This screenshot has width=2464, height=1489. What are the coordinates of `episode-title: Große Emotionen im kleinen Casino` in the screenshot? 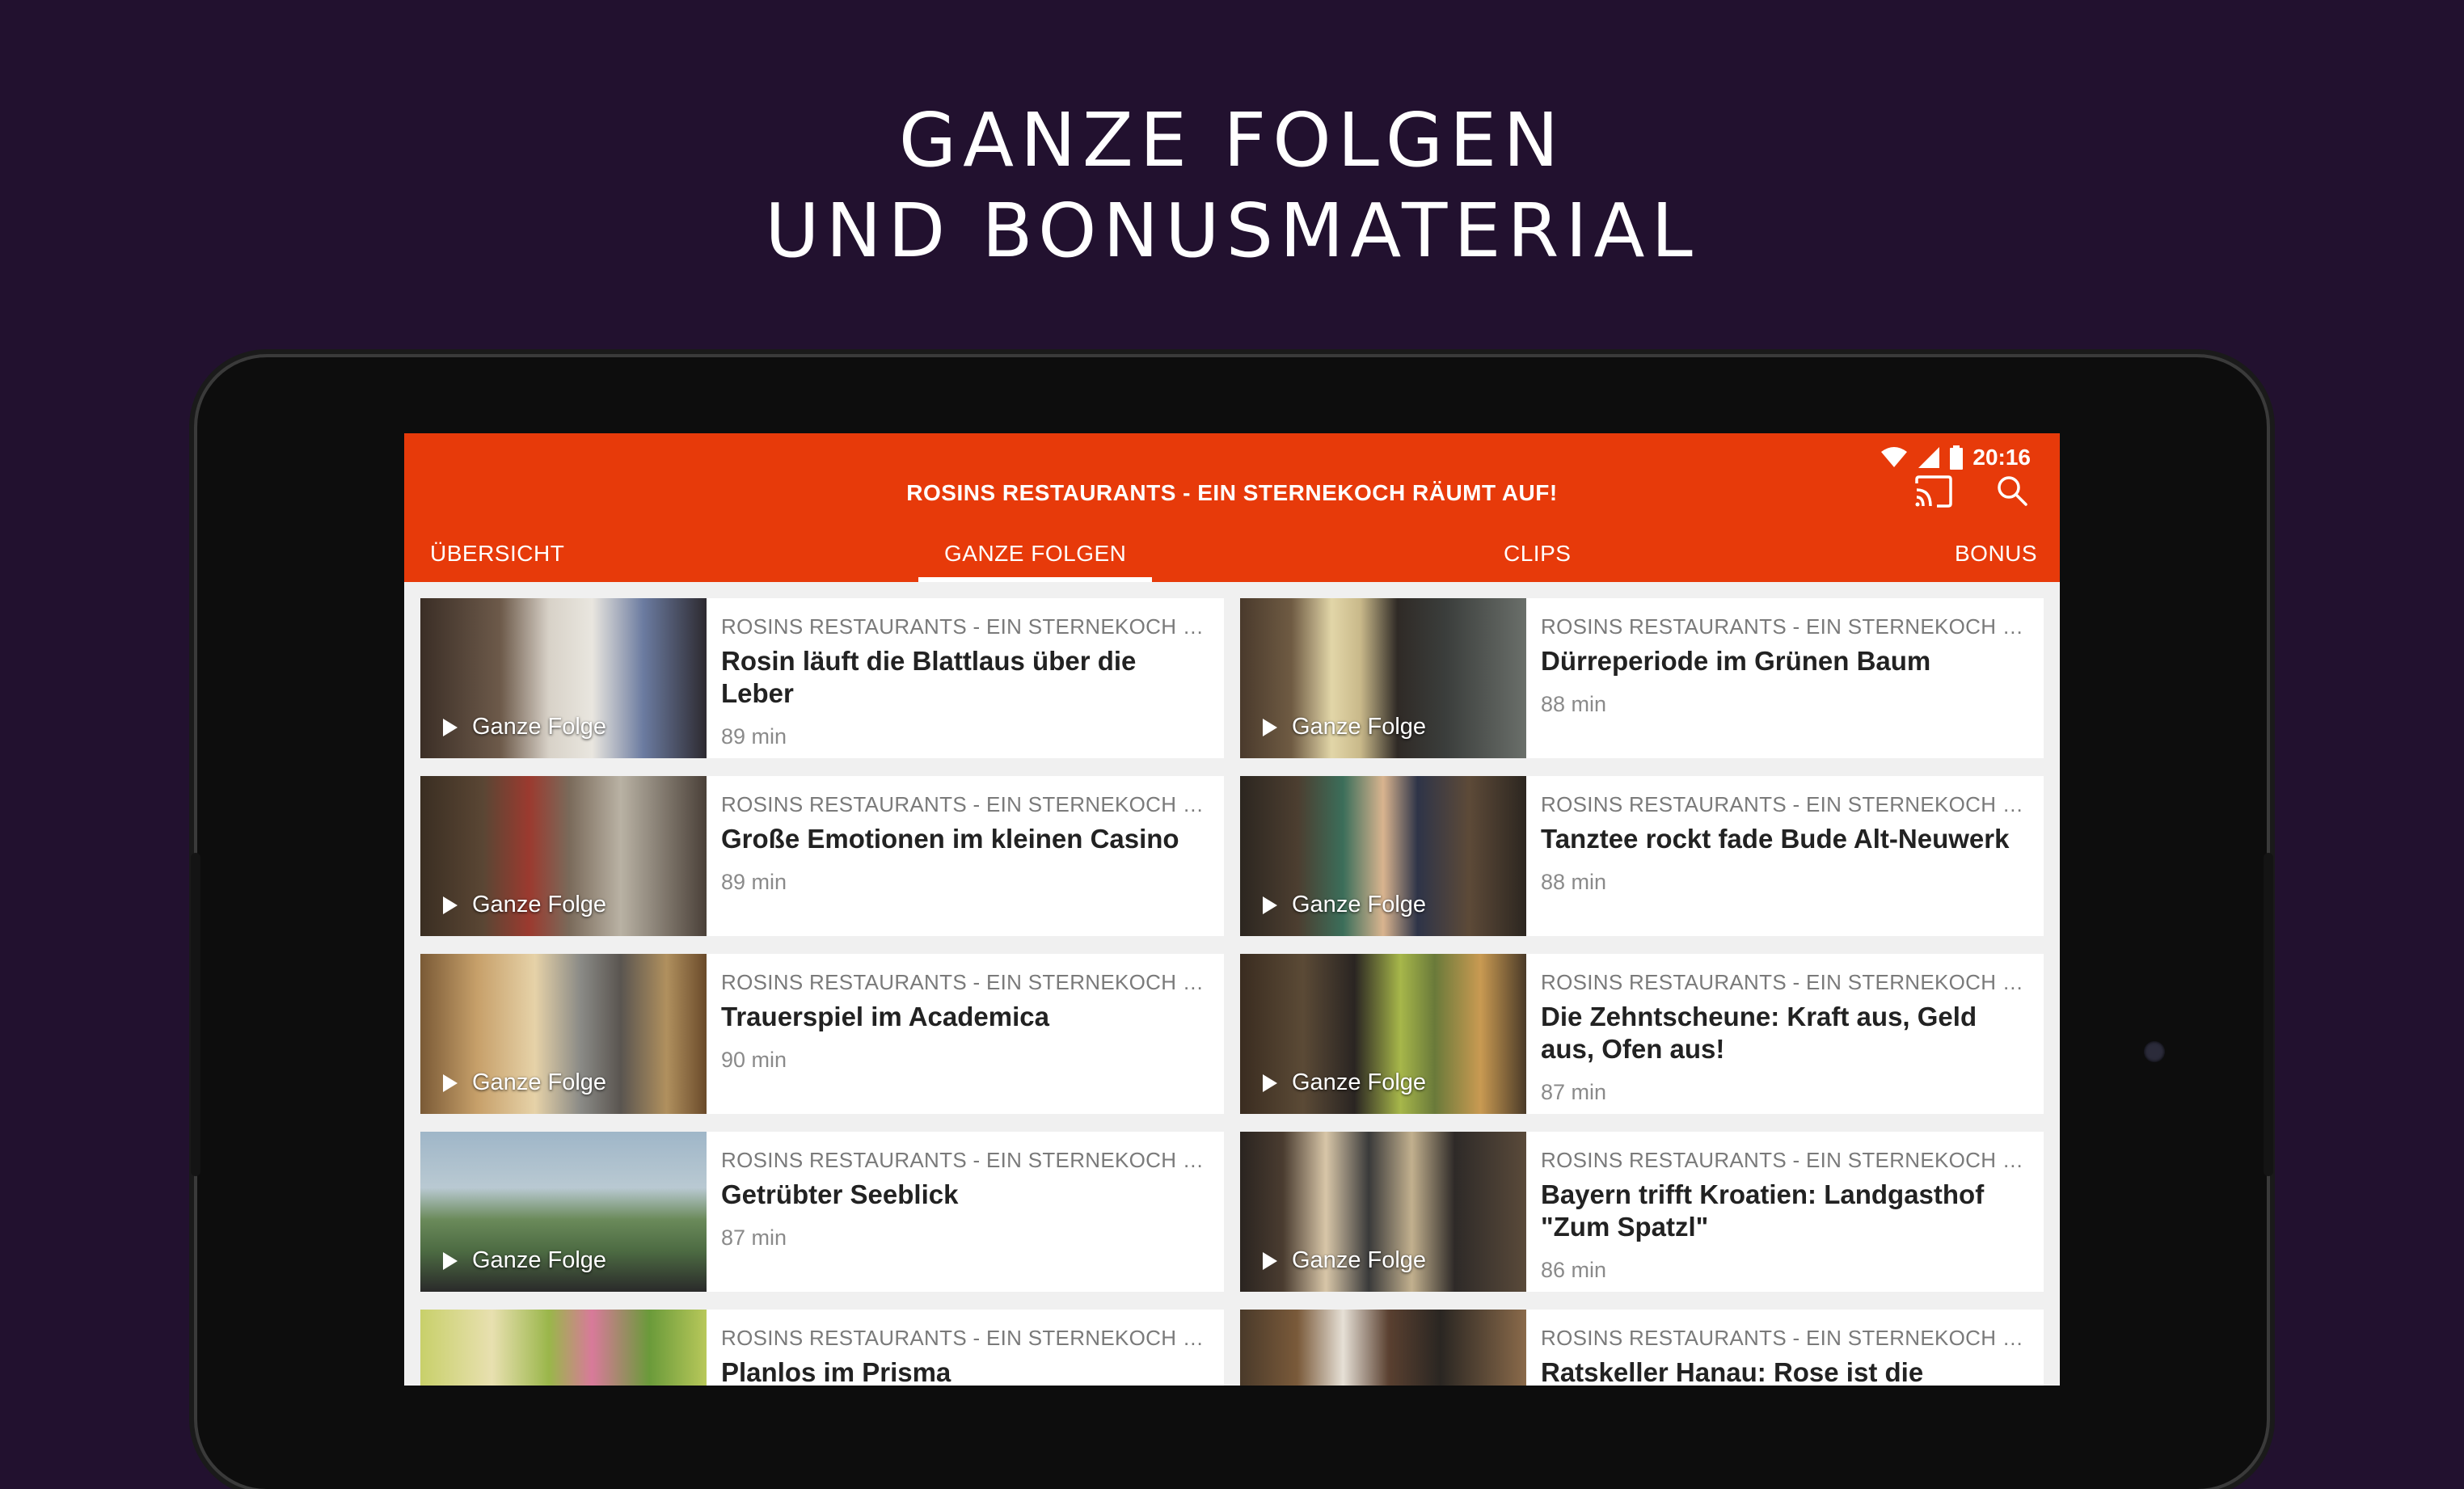 It's located at (950, 839).